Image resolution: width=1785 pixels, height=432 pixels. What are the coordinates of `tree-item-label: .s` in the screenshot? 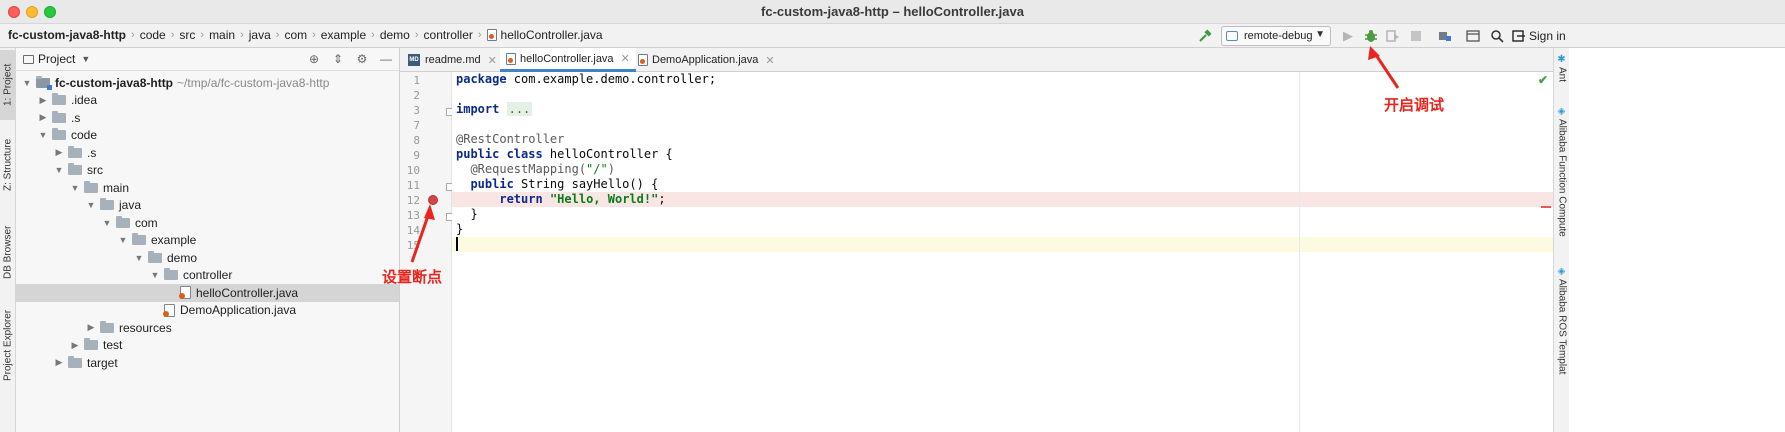 It's located at (92, 152).